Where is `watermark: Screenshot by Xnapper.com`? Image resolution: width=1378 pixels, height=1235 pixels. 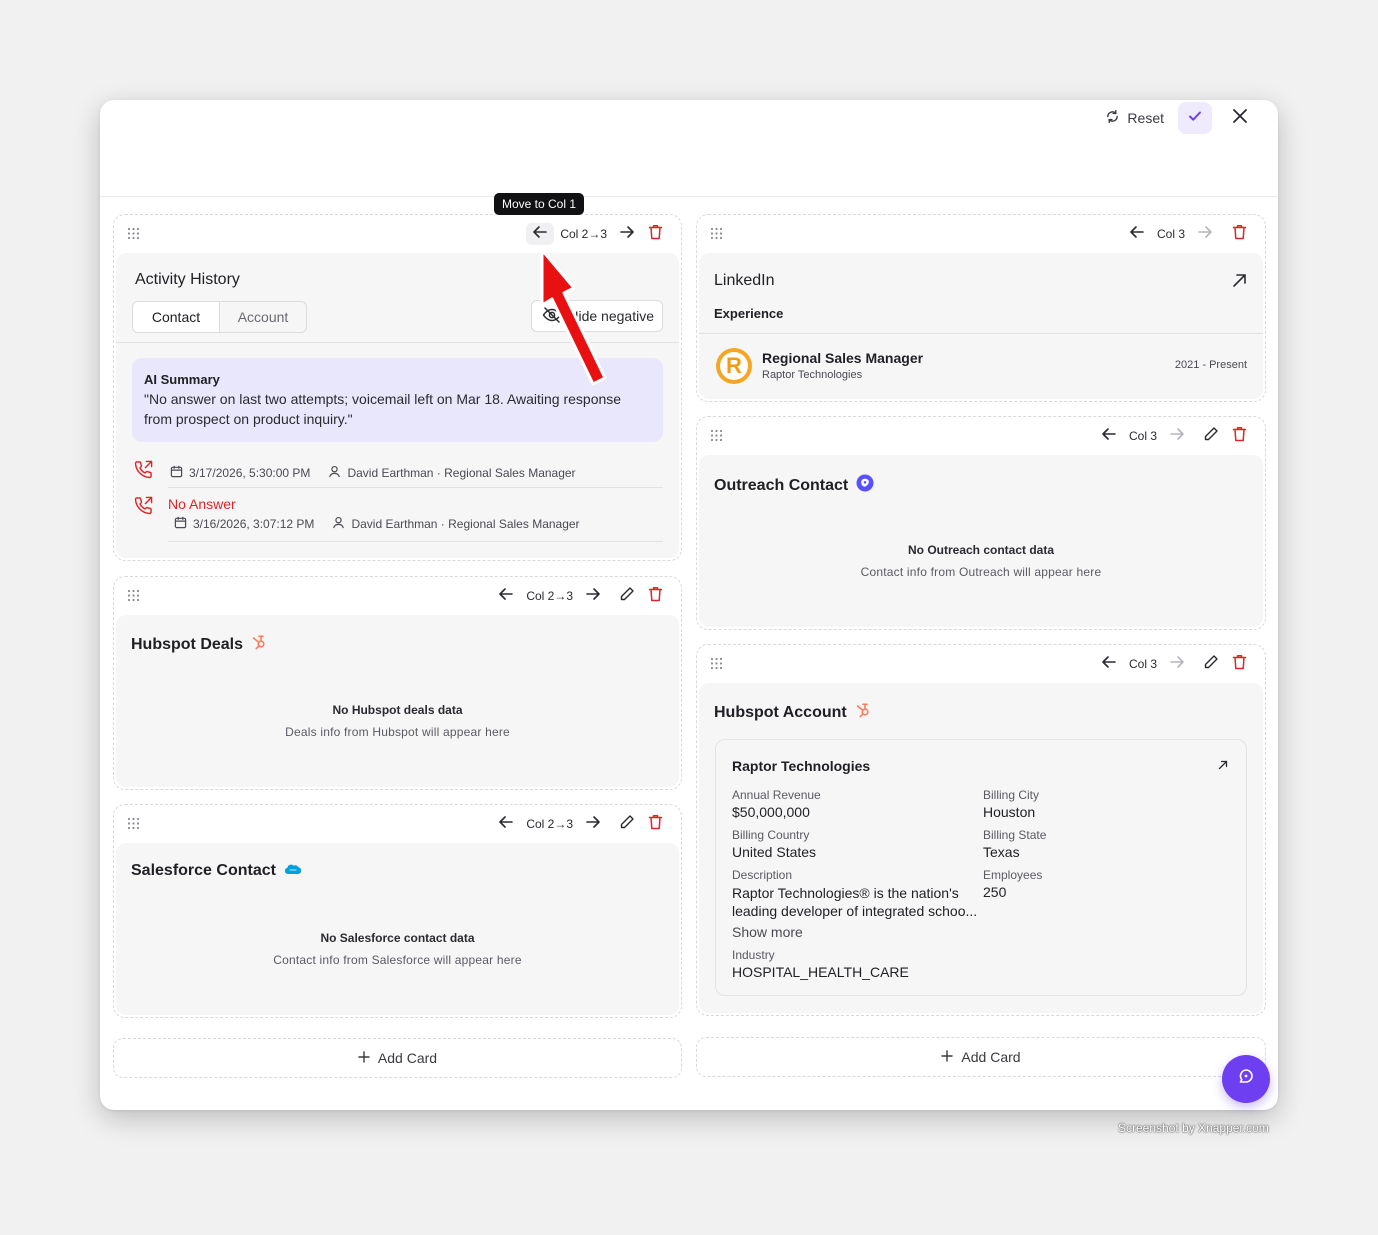 watermark: Screenshot by Xnapper.com is located at coordinates (1193, 1128).